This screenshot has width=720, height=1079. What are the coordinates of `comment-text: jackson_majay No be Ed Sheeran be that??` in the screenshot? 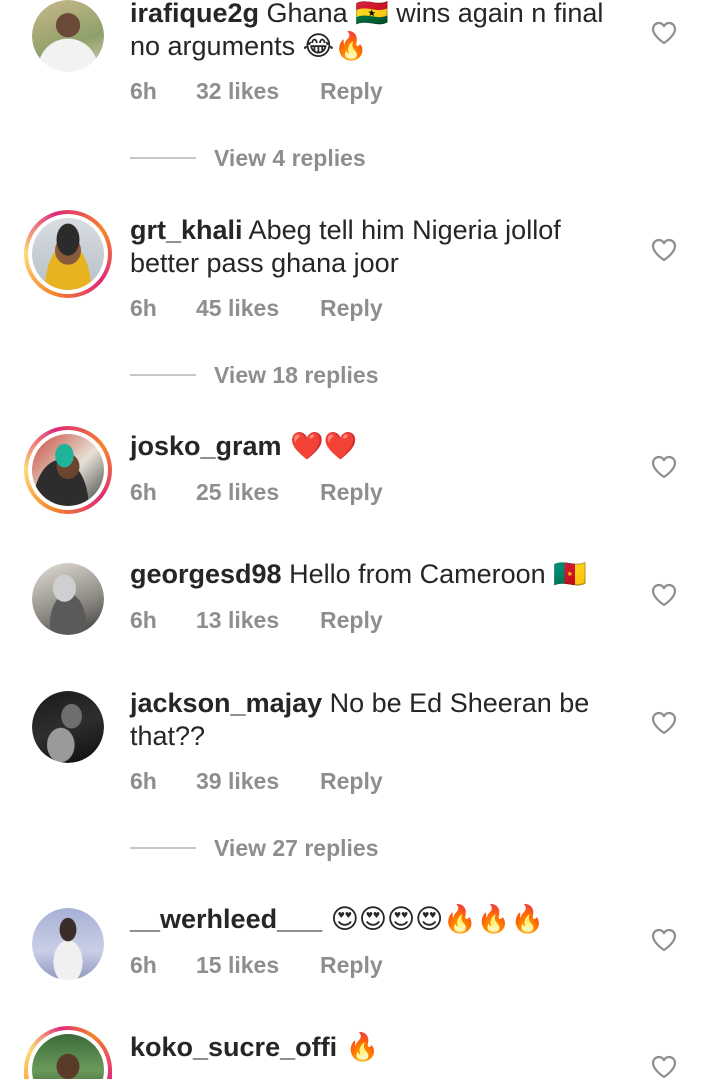 It's located at (380, 720).